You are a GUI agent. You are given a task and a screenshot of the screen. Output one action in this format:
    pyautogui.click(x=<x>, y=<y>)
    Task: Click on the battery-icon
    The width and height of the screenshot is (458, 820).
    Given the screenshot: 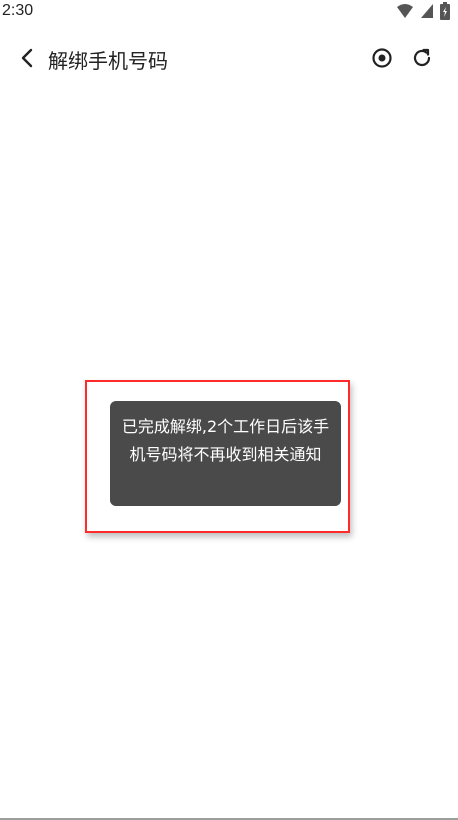 What is the action you would take?
    pyautogui.click(x=445, y=11)
    